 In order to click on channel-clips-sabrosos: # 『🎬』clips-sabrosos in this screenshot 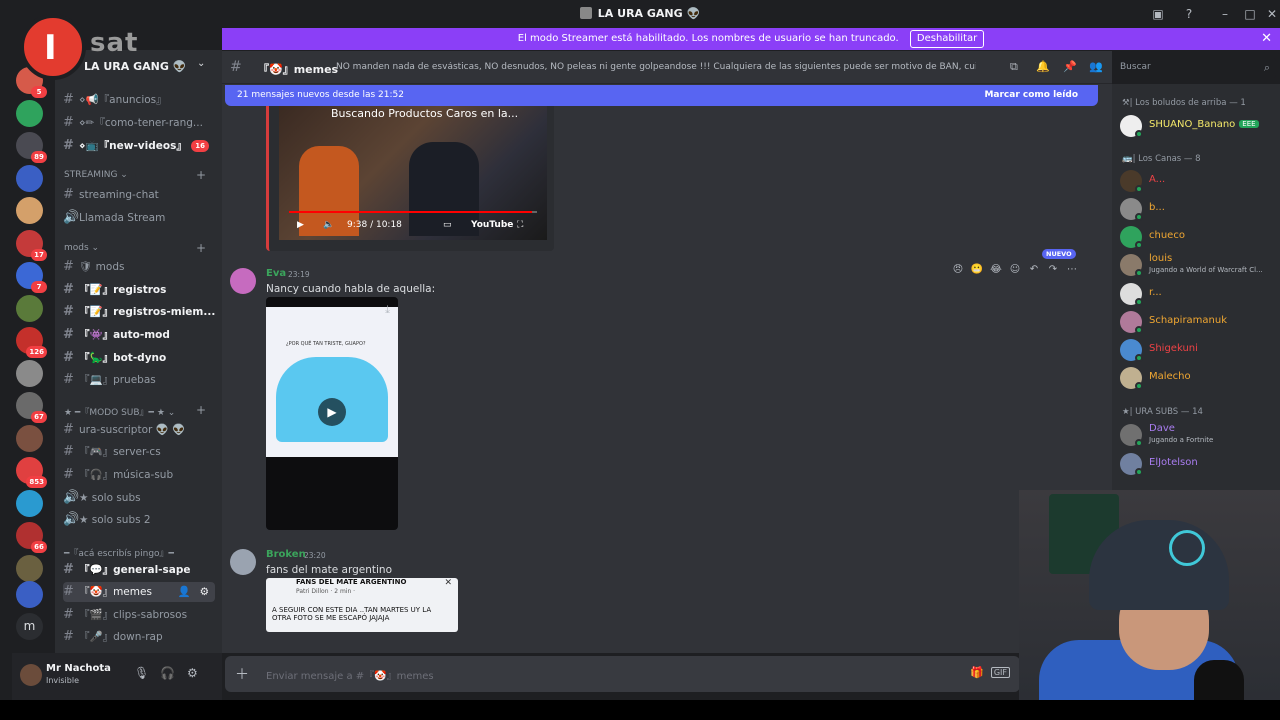, I will do `click(139, 615)`.